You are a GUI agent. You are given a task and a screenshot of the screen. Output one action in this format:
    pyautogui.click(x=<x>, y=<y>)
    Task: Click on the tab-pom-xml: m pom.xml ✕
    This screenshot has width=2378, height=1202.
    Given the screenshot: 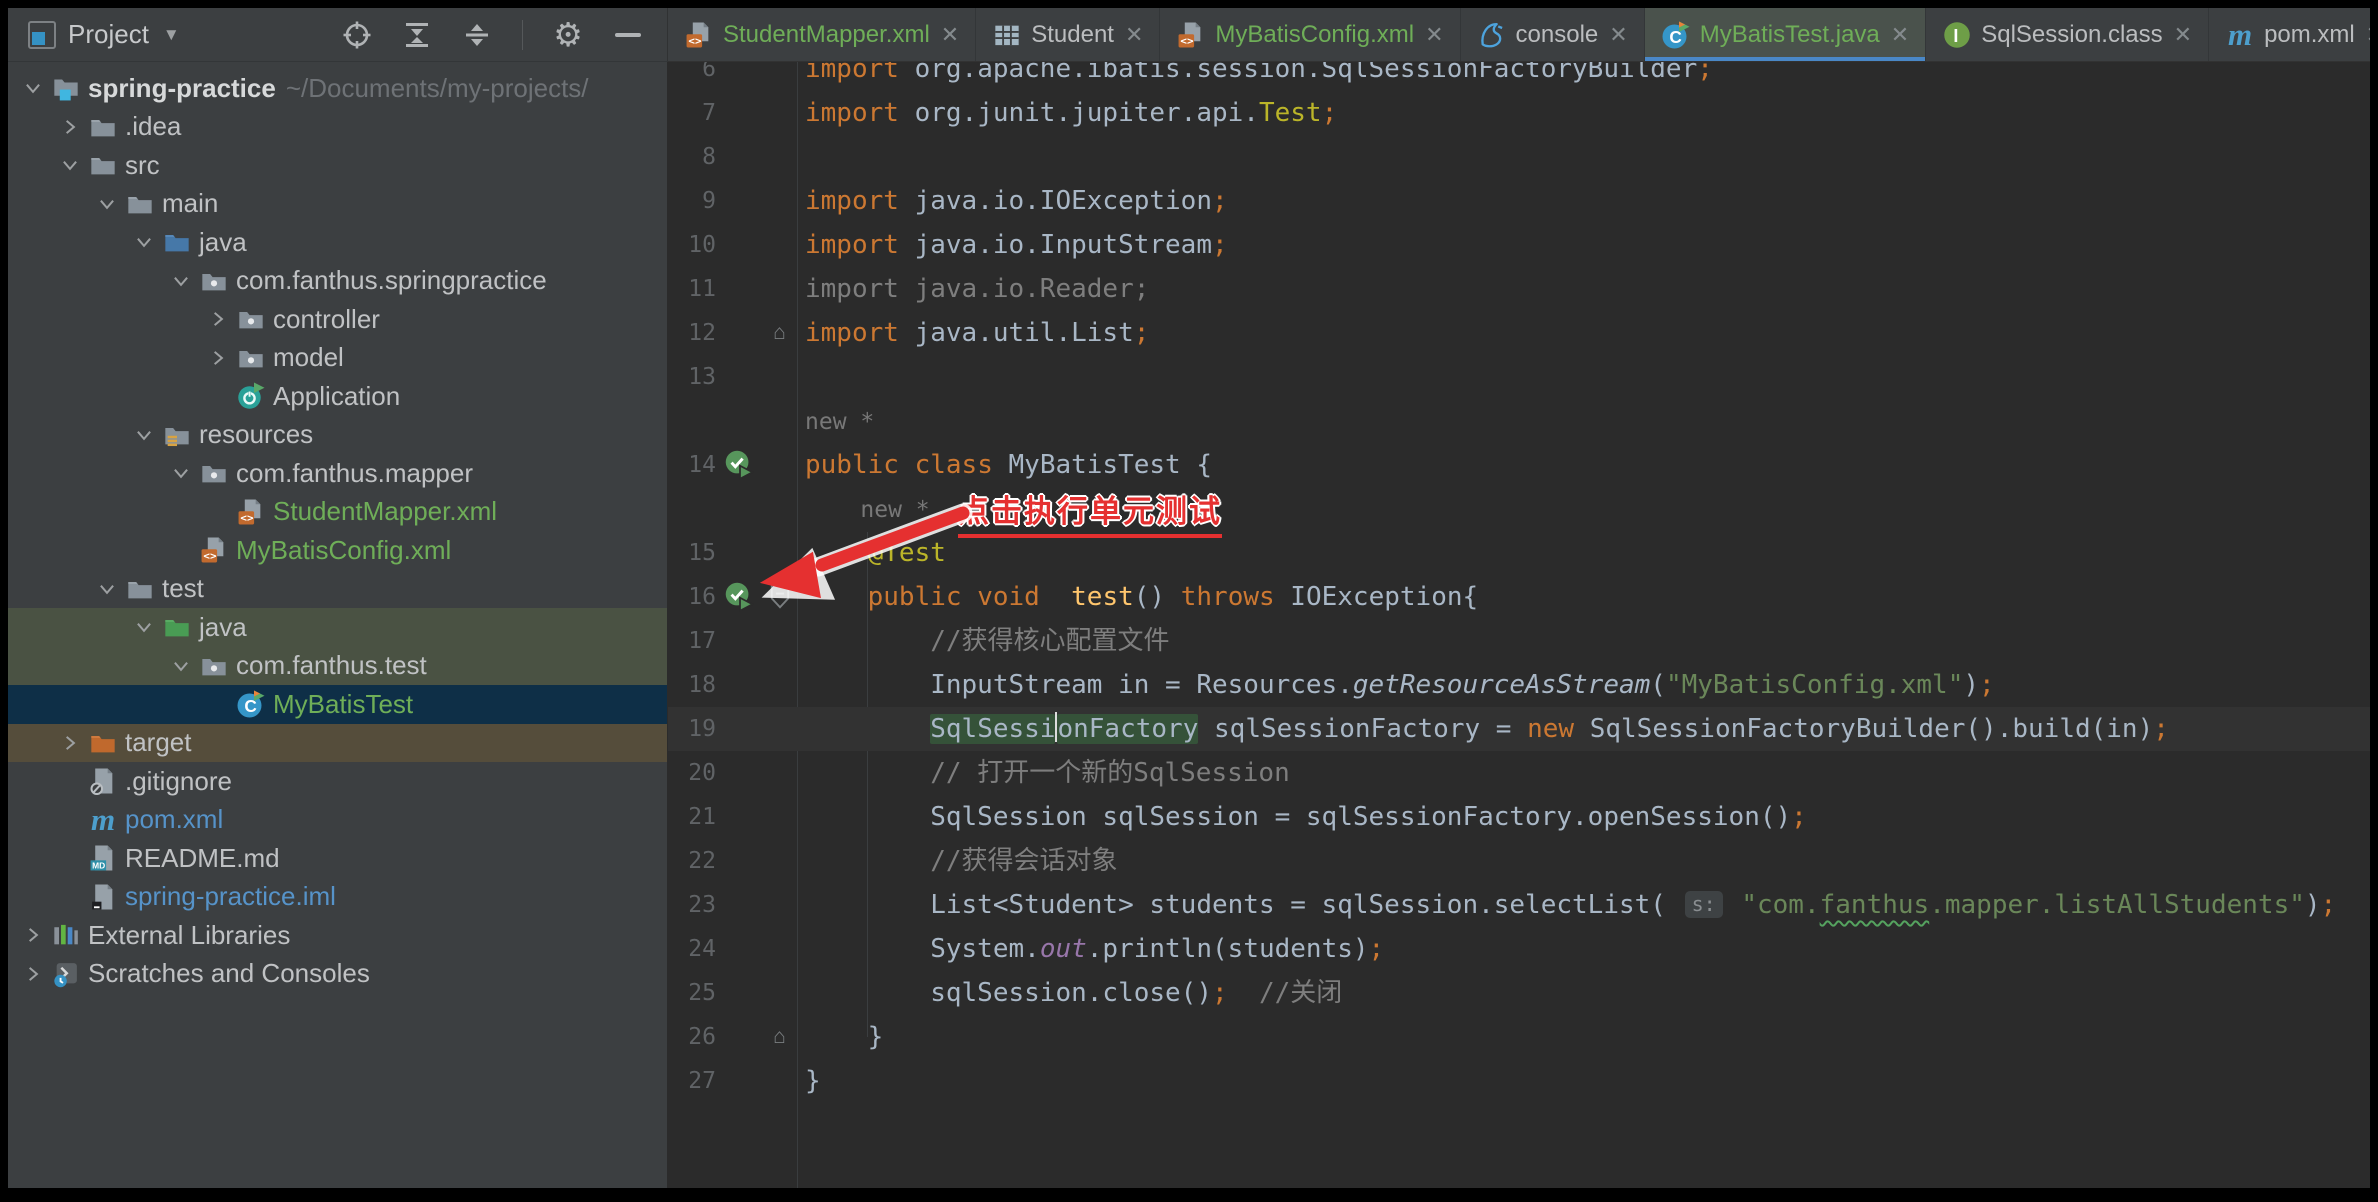 What is the action you would take?
    pyautogui.click(x=2289, y=34)
    